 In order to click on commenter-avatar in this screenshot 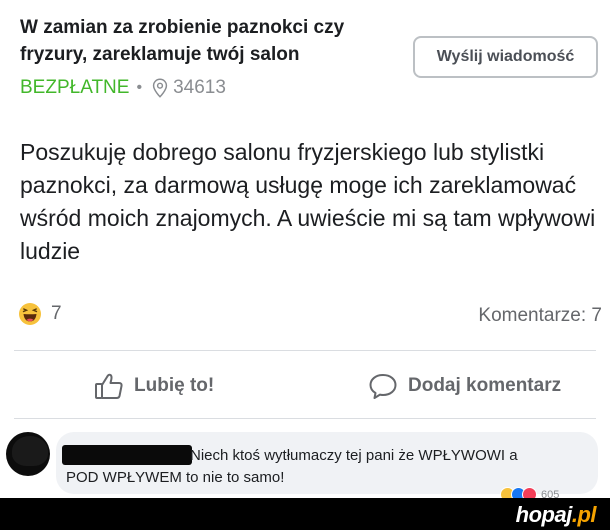, I will do `click(28, 454)`.